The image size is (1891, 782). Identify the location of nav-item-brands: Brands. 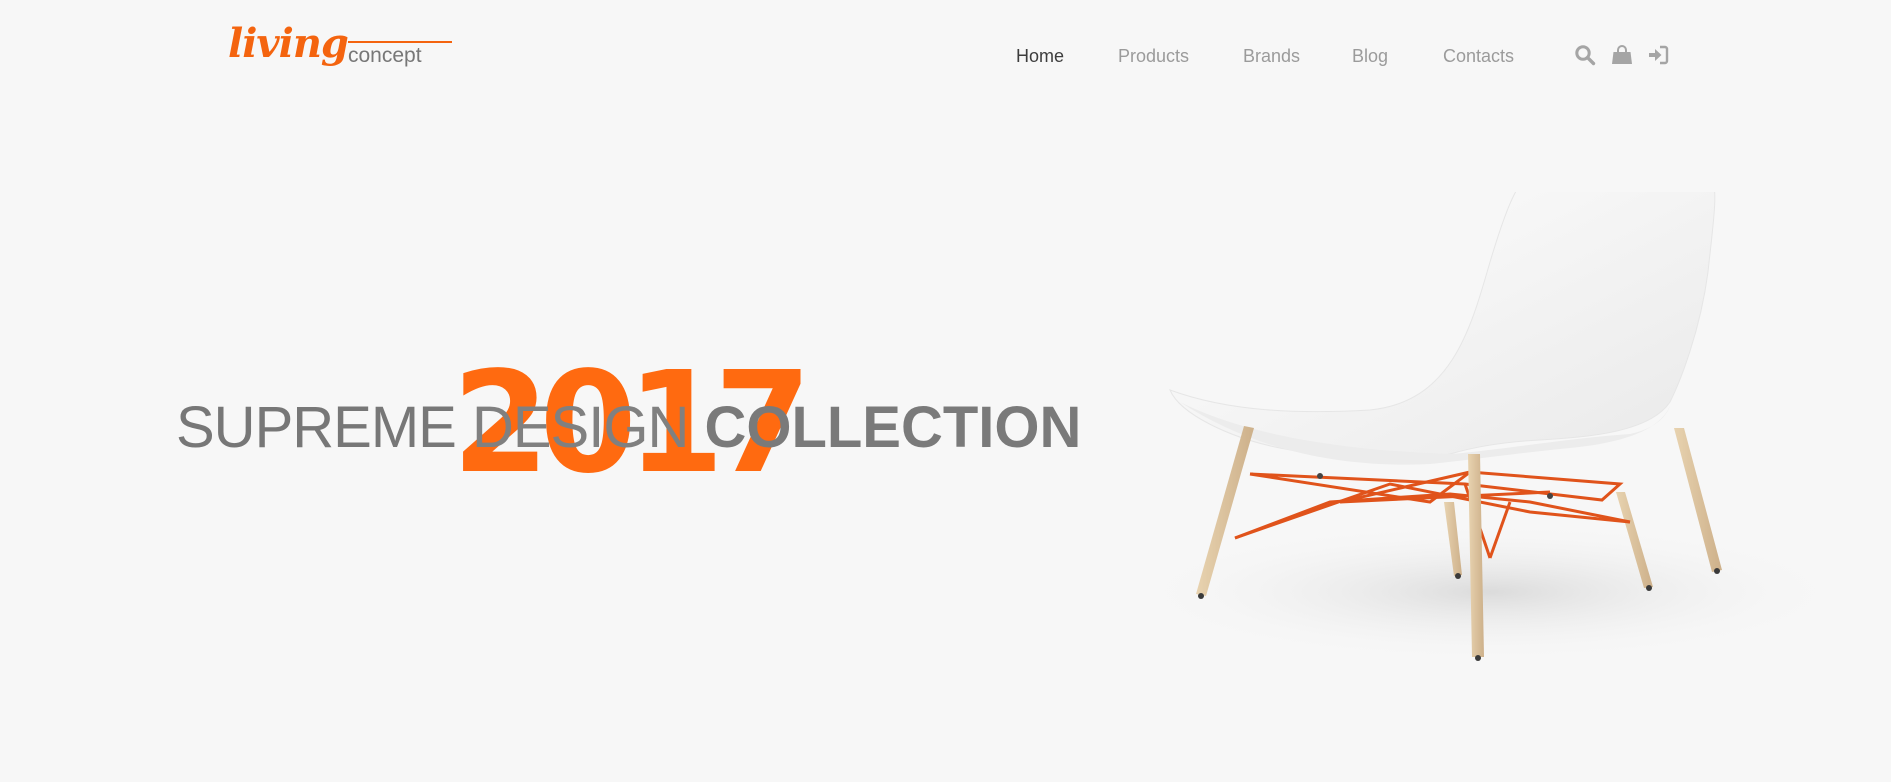
(1271, 56).